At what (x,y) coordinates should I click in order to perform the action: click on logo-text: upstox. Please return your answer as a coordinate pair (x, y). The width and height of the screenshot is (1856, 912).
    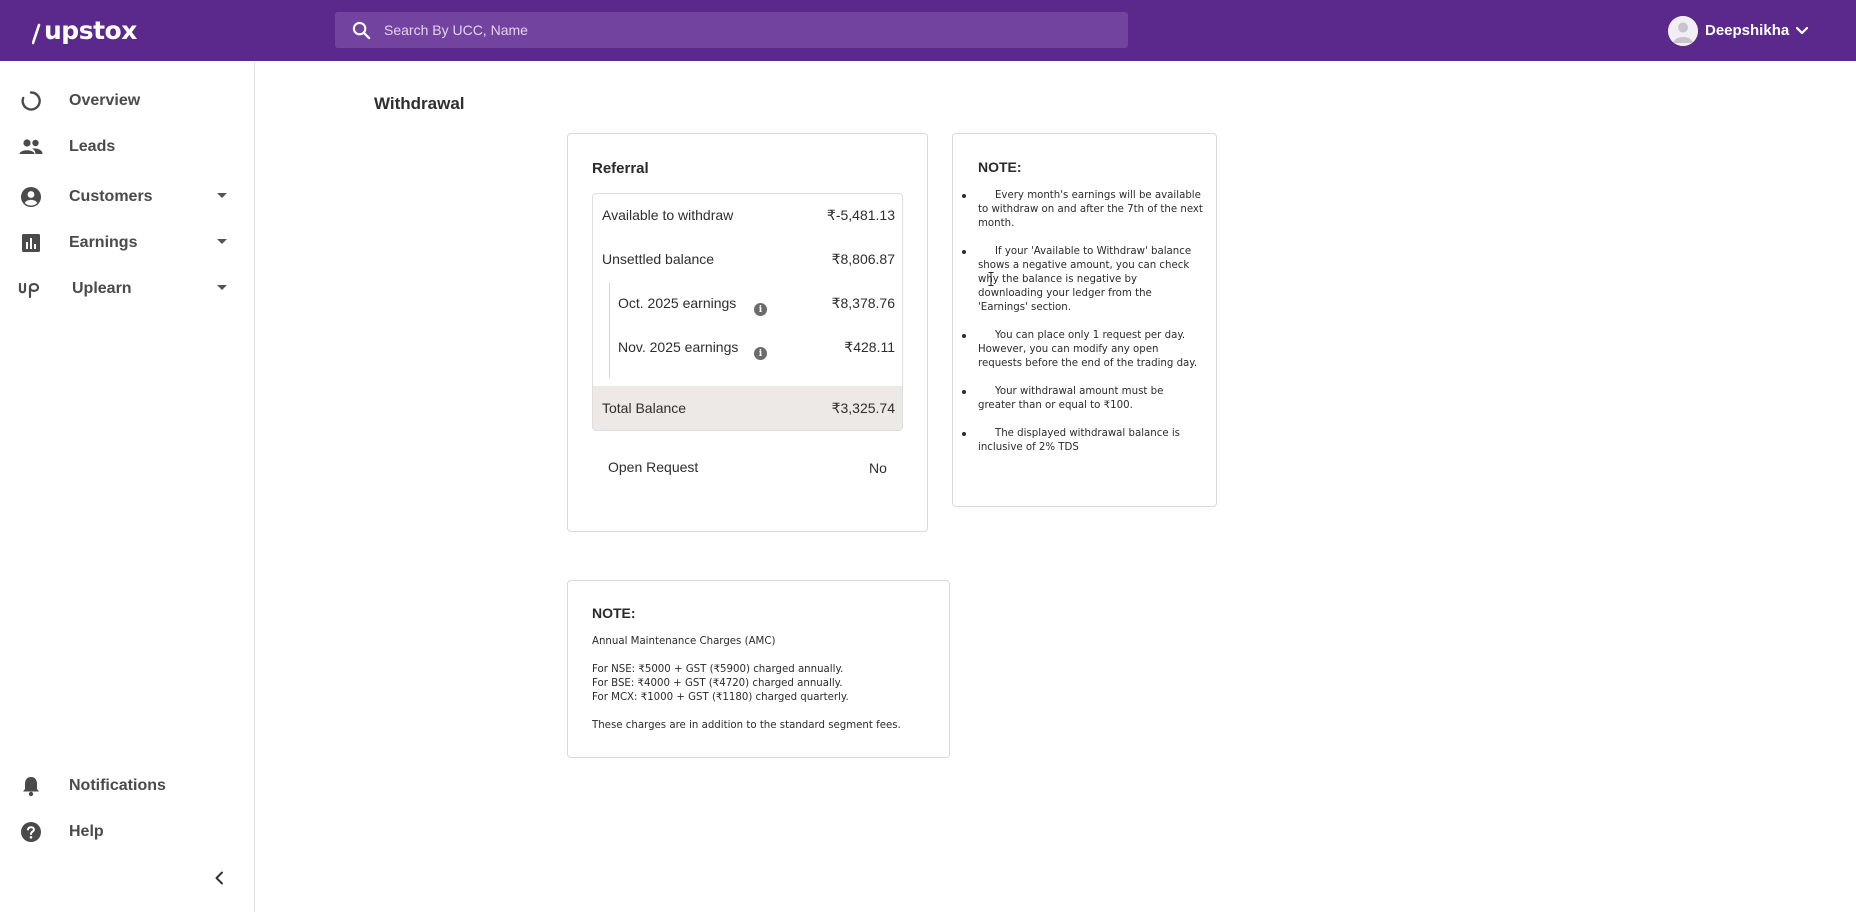
    Looking at the image, I should click on (90, 30).